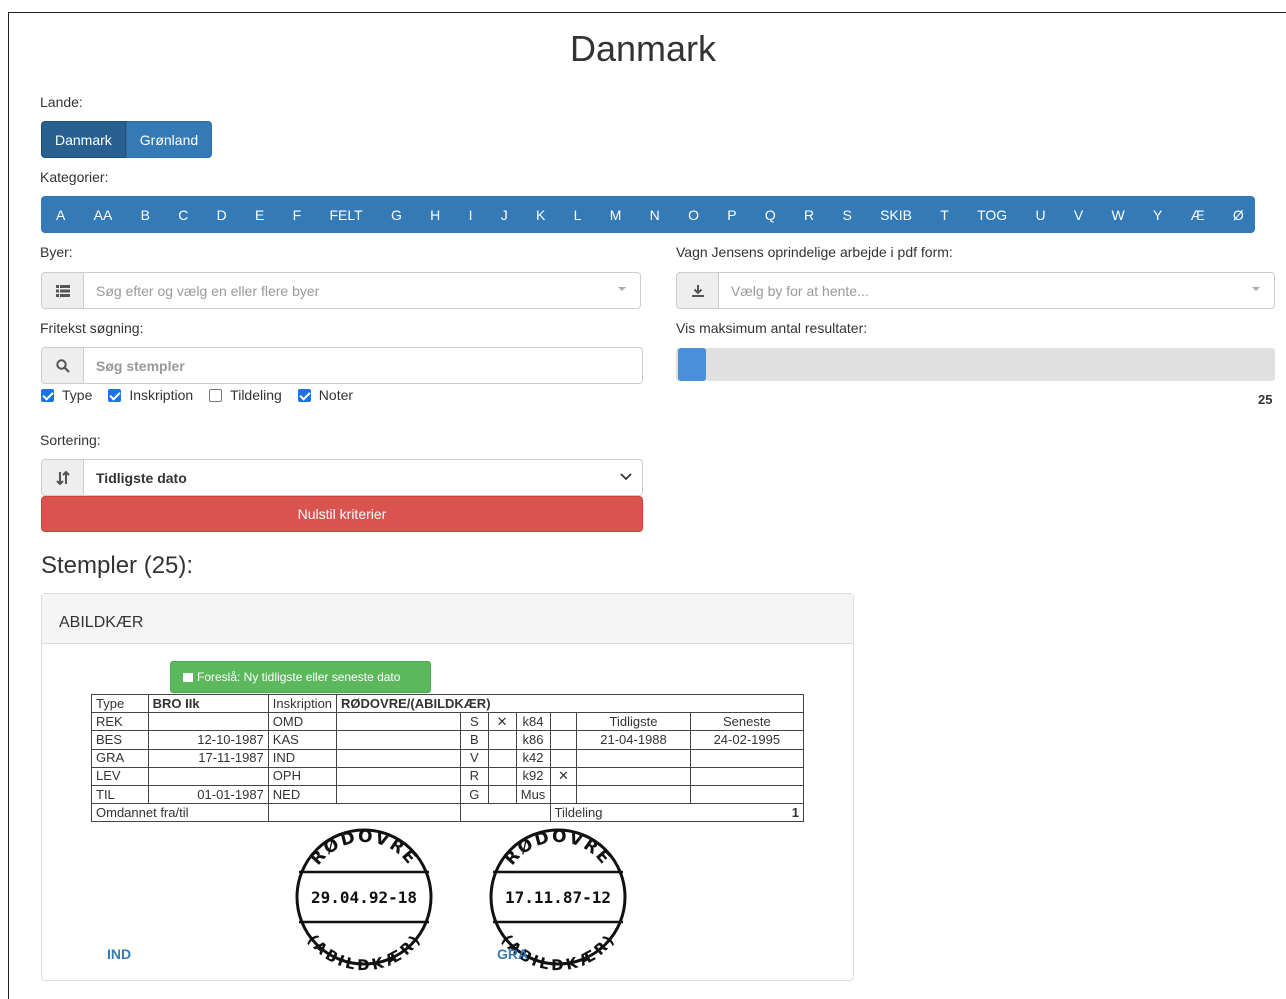 Image resolution: width=1286 pixels, height=999 pixels. What do you see at coordinates (60, 215) in the screenshot?
I see `category-0: A` at bounding box center [60, 215].